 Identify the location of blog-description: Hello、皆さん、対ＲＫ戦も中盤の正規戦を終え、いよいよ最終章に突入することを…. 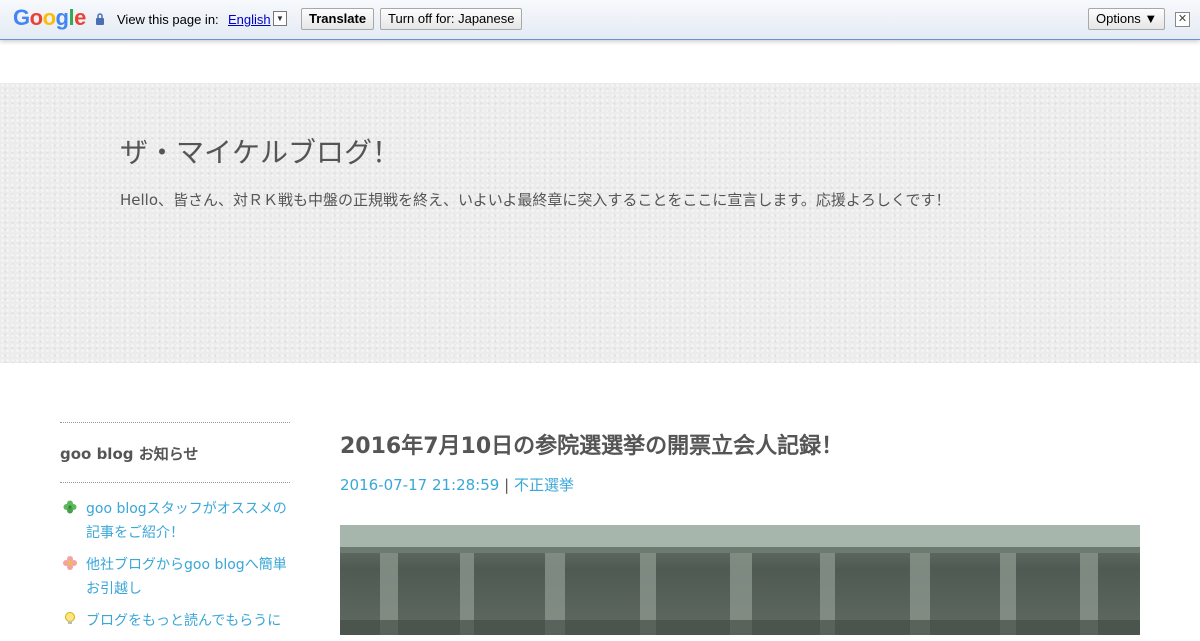
(535, 200).